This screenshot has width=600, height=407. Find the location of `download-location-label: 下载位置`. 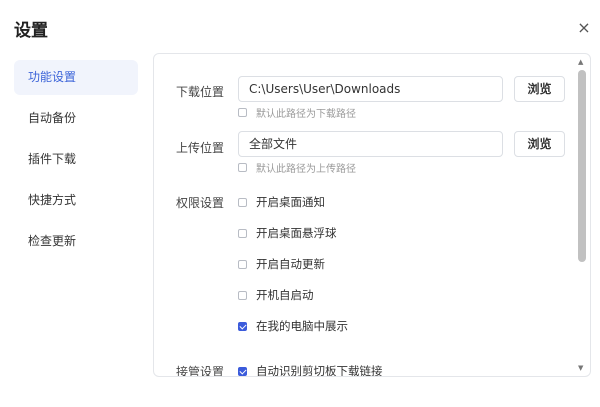

download-location-label: 下载位置 is located at coordinates (200, 92).